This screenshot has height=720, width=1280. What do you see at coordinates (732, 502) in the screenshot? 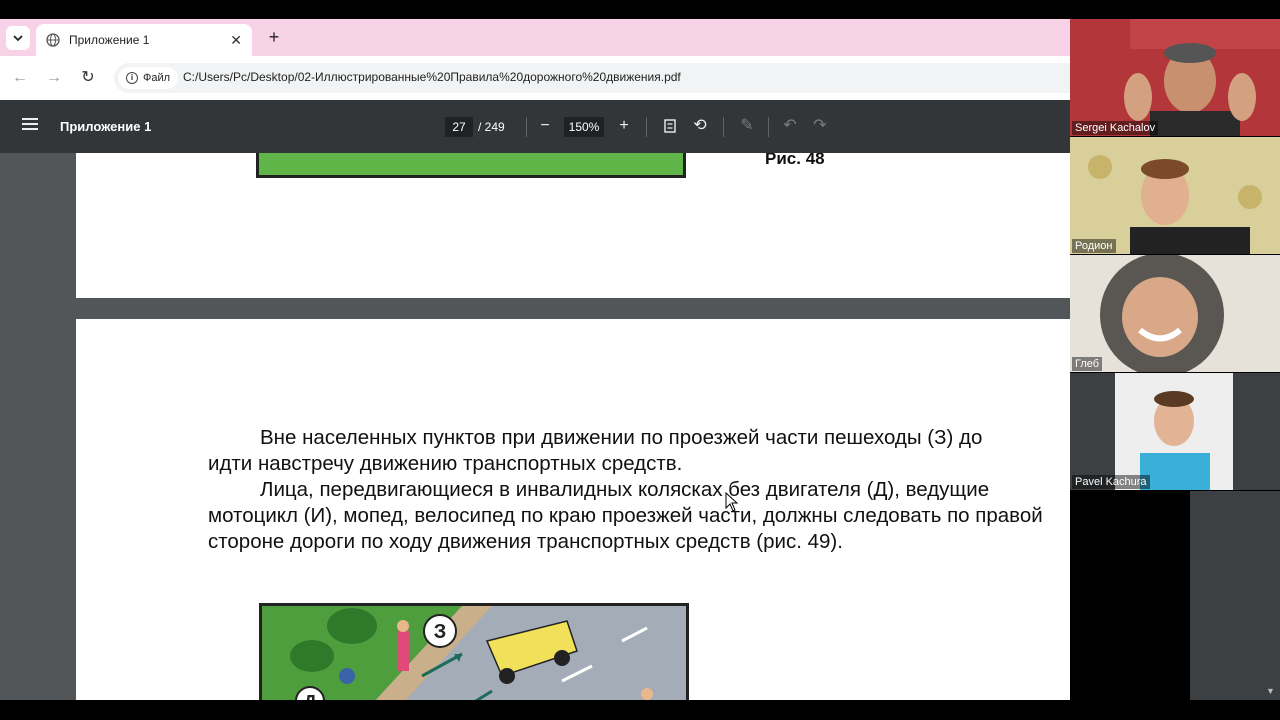
I see `mouse-cursor-icon` at bounding box center [732, 502].